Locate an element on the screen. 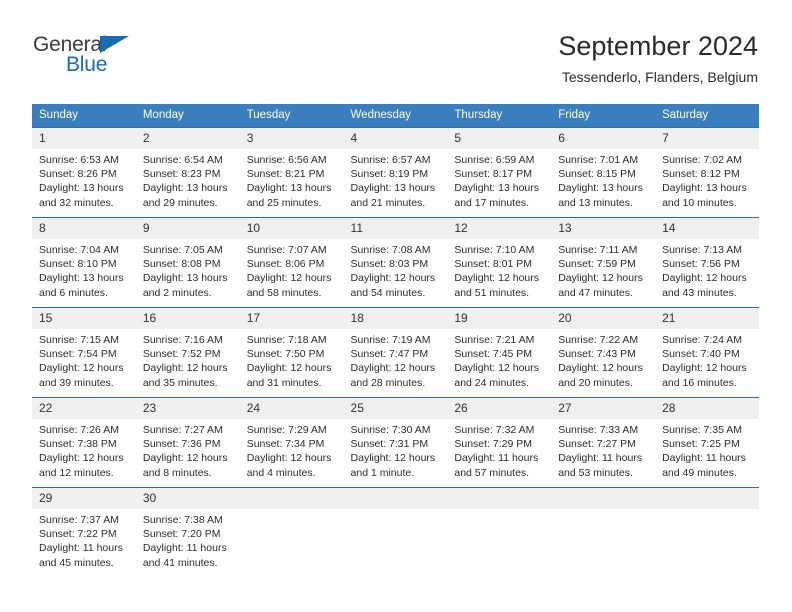 This screenshot has width=792, height=612. daylight-text-line2: and 28 minutes. is located at coordinates (388, 382).